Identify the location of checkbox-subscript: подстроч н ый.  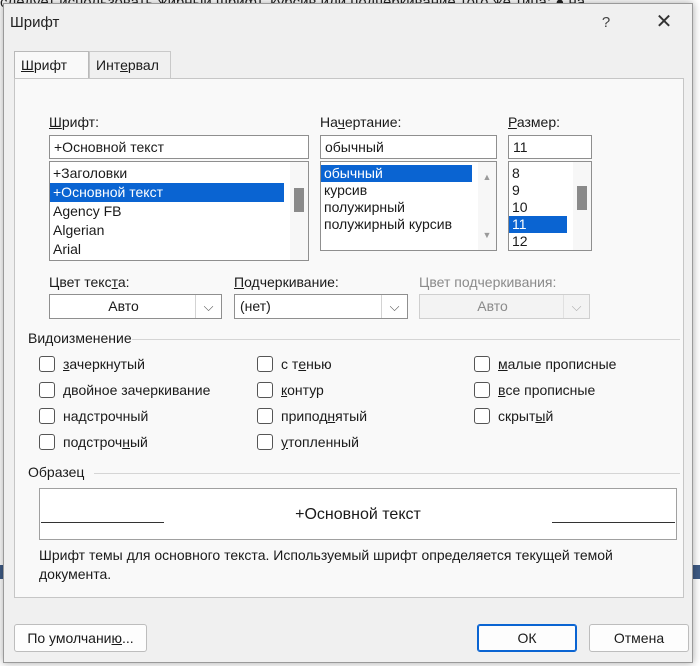
(93, 442).